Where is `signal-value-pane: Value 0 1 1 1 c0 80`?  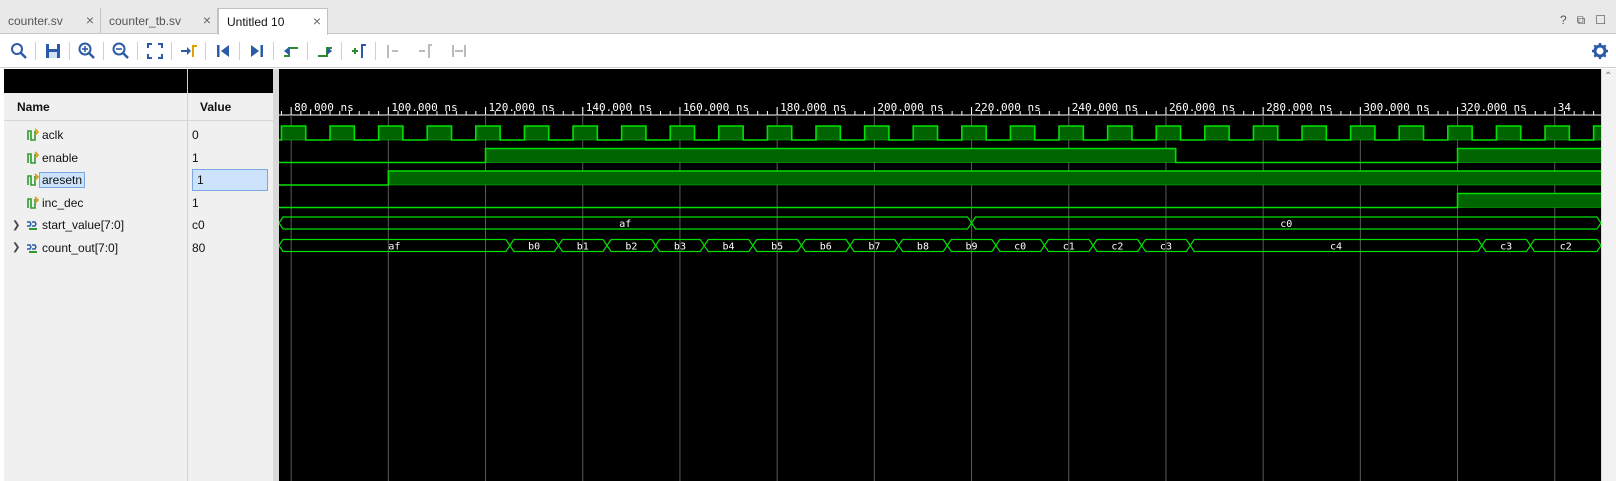
signal-value-pane: Value 0 1 1 1 c0 80 is located at coordinates (230, 275).